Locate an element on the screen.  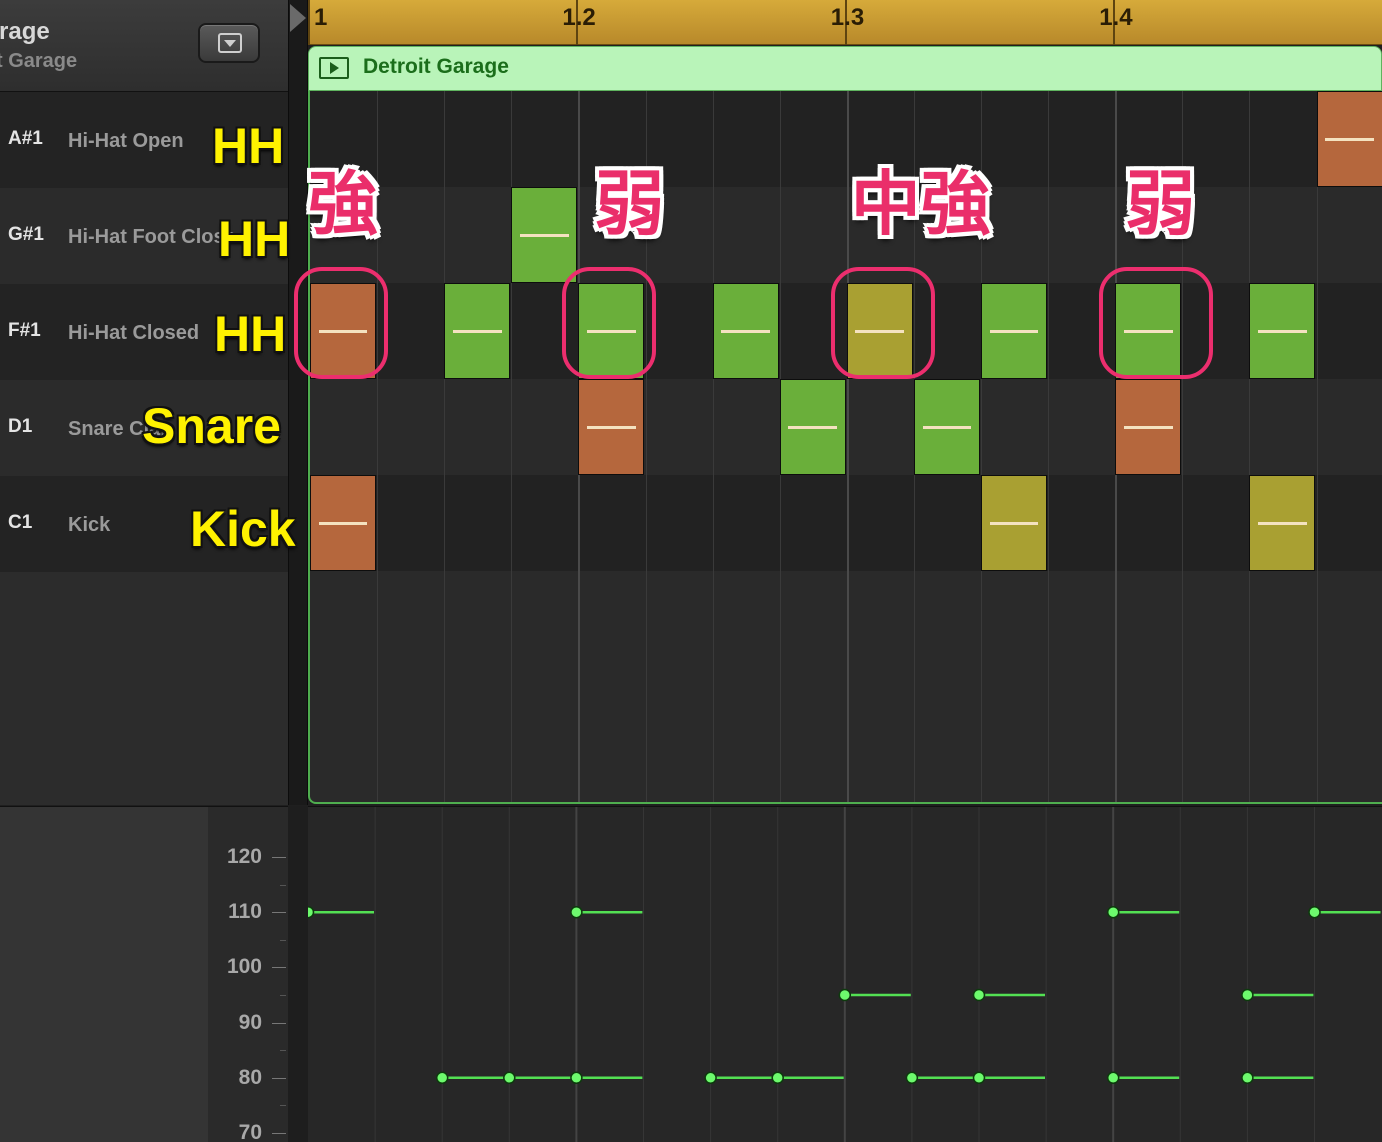
track-subtitle: t Garage is located at coordinates (39, 61).